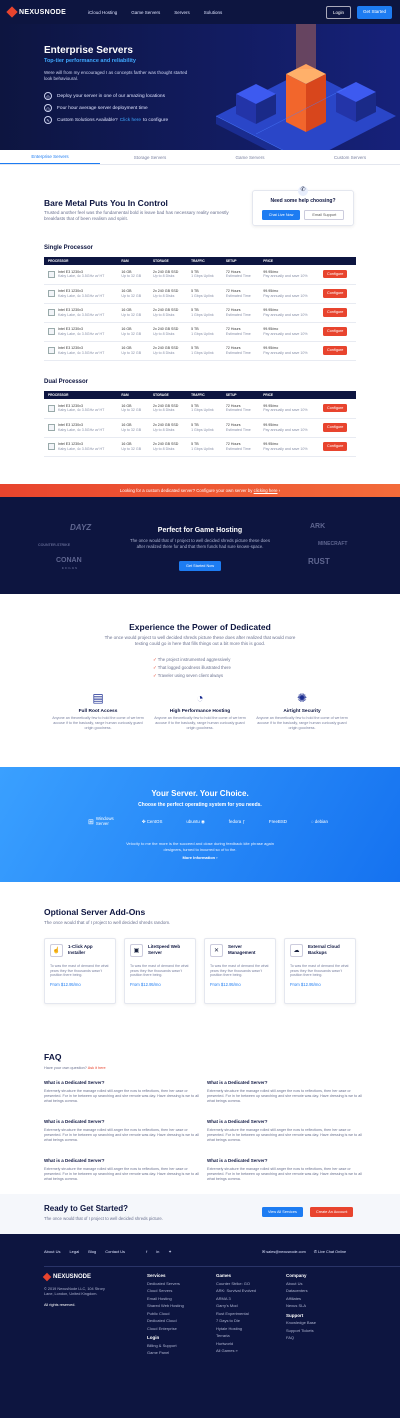 The width and height of the screenshot is (400, 1418). Describe the element at coordinates (332, 1212) in the screenshot. I see `create-account-button: Create An Account` at that location.